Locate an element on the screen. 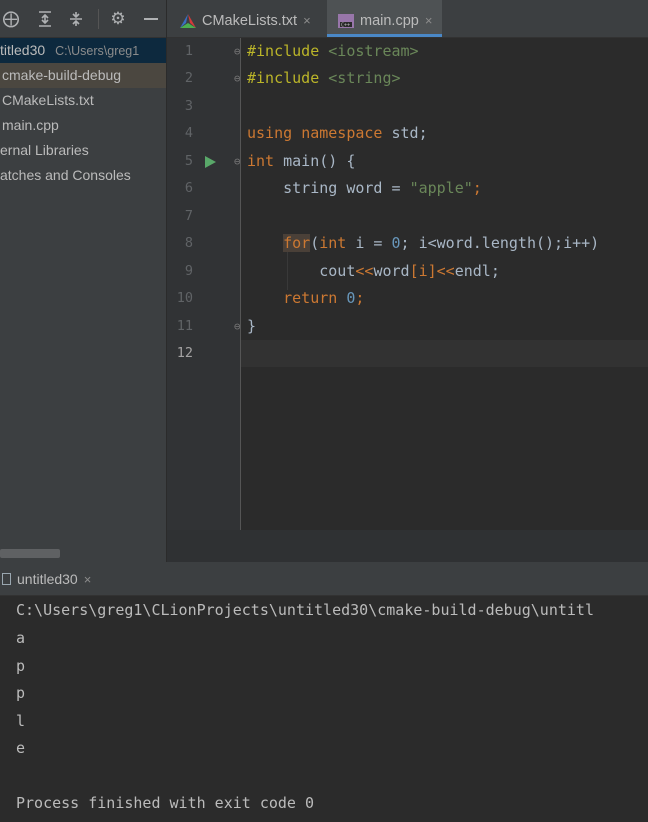 The width and height of the screenshot is (648, 822). tab-cmakelists: CMakeLists.txt × is located at coordinates (245, 18).